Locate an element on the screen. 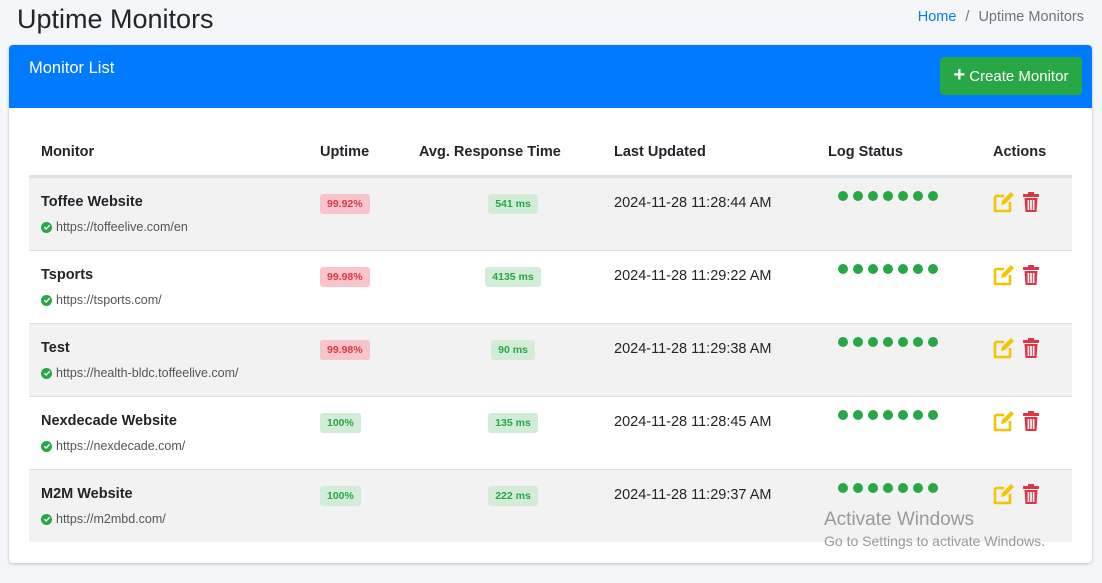 This screenshot has width=1102, height=583. column-header-uptime: Uptime is located at coordinates (345, 152).